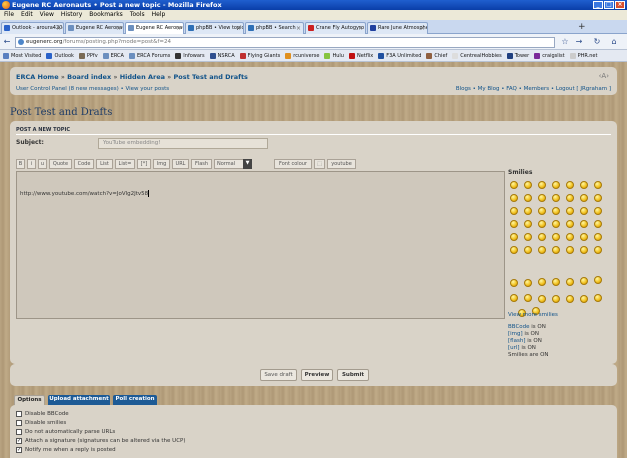 The height and width of the screenshot is (458, 627). Describe the element at coordinates (609, 5) in the screenshot. I see `maximize-button: □` at that location.